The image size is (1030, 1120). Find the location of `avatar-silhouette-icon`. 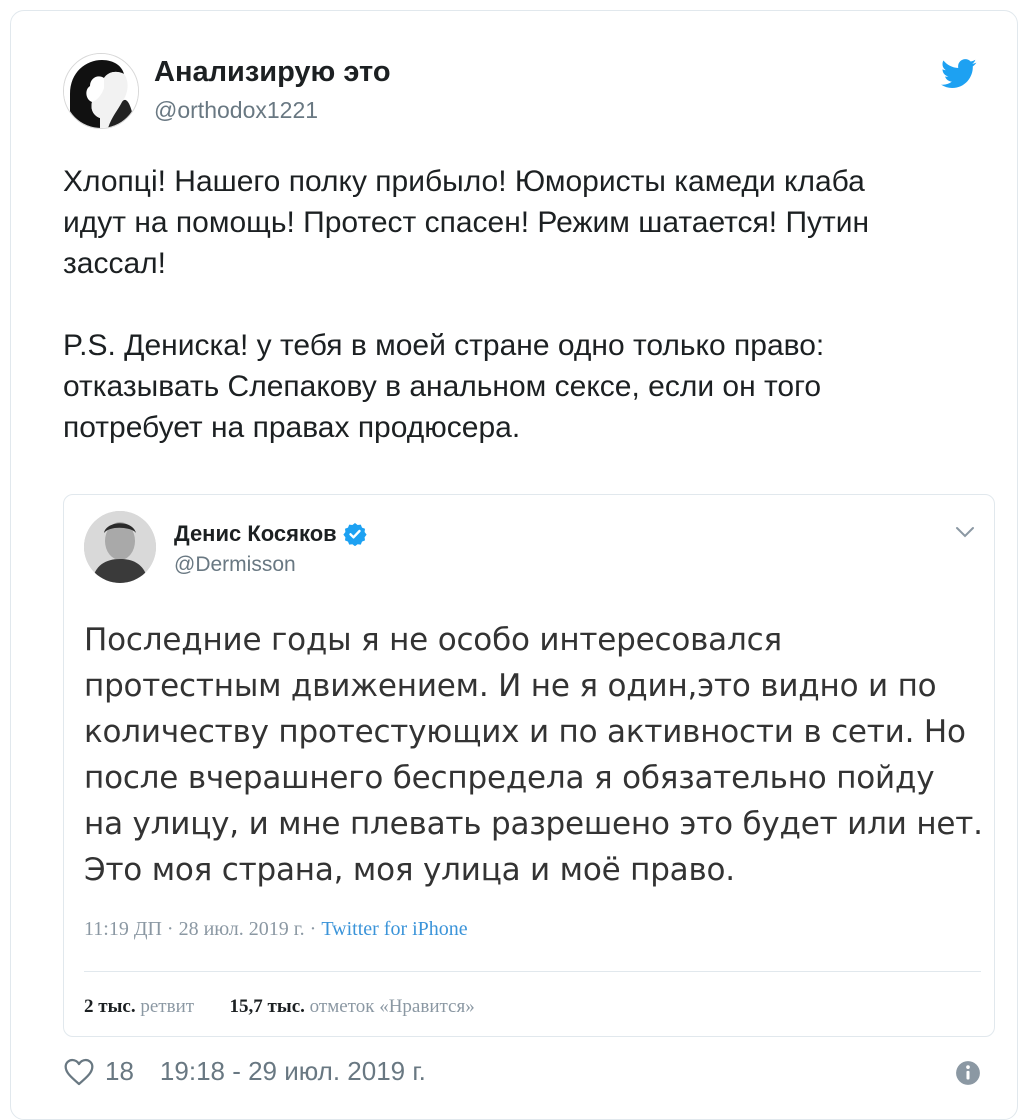

avatar-silhouette-icon is located at coordinates (101, 91).